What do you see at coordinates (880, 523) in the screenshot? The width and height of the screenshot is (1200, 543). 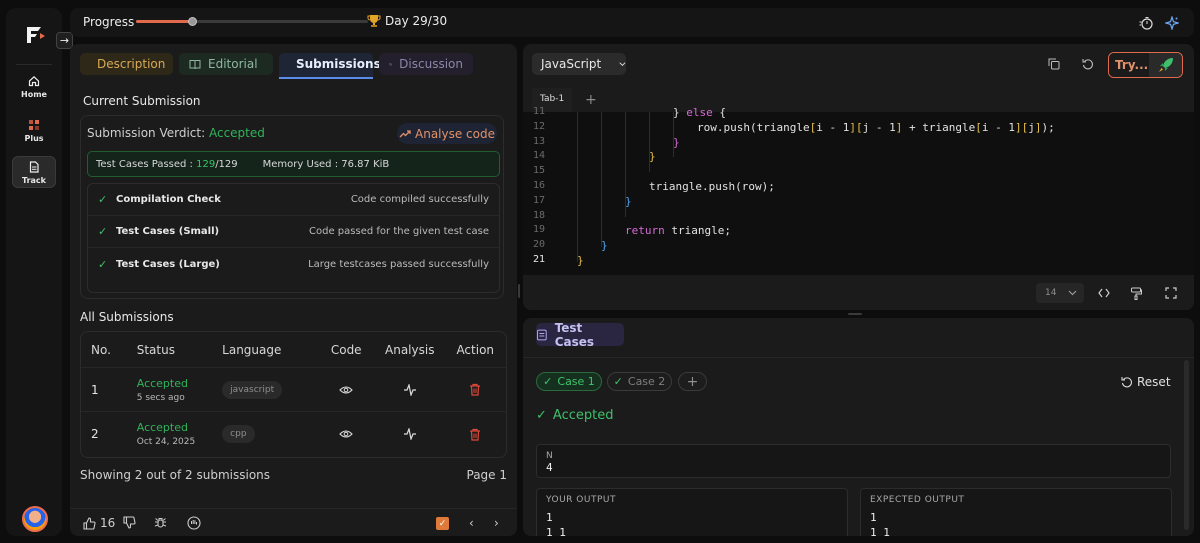 I see `expected-output-value: 1 1 1` at bounding box center [880, 523].